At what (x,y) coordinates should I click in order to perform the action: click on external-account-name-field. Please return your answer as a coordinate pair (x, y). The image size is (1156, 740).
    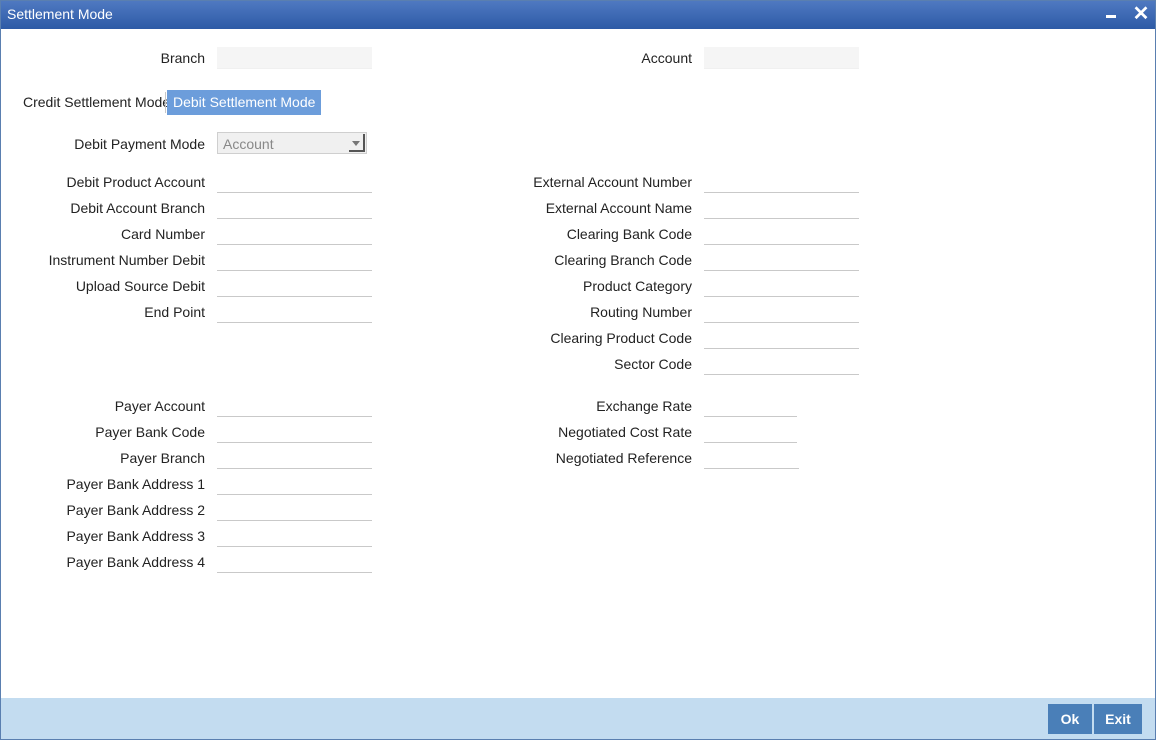
    Looking at the image, I should click on (781, 208).